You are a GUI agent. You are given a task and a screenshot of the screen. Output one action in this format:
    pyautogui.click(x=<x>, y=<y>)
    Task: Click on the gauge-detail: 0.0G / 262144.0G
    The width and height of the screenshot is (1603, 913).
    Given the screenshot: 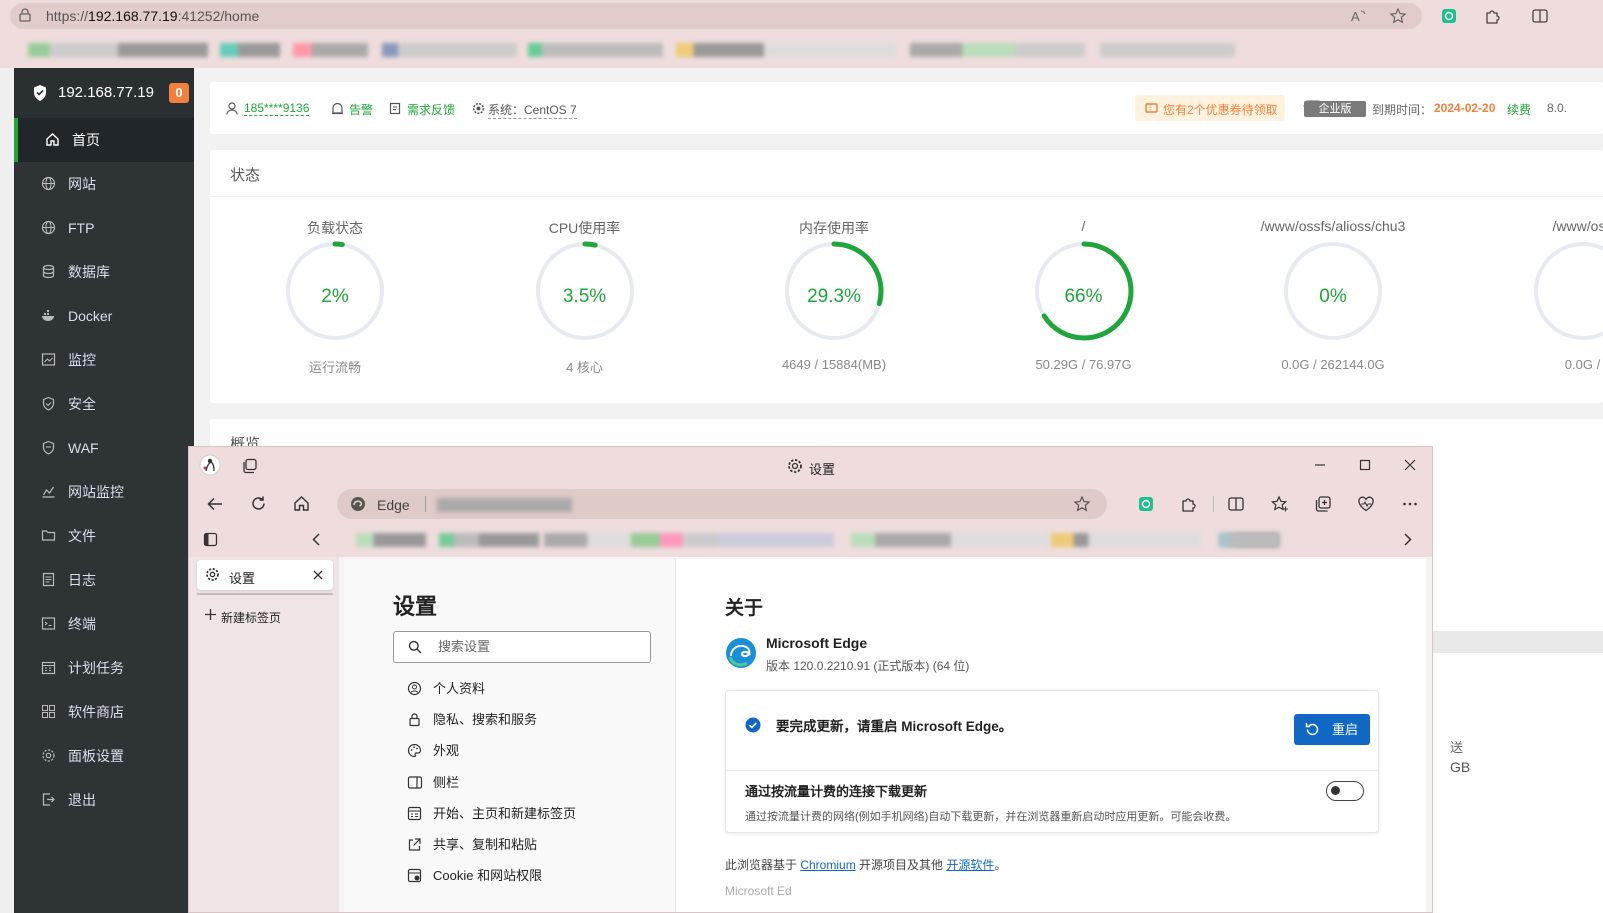 What is the action you would take?
    pyautogui.click(x=1333, y=364)
    